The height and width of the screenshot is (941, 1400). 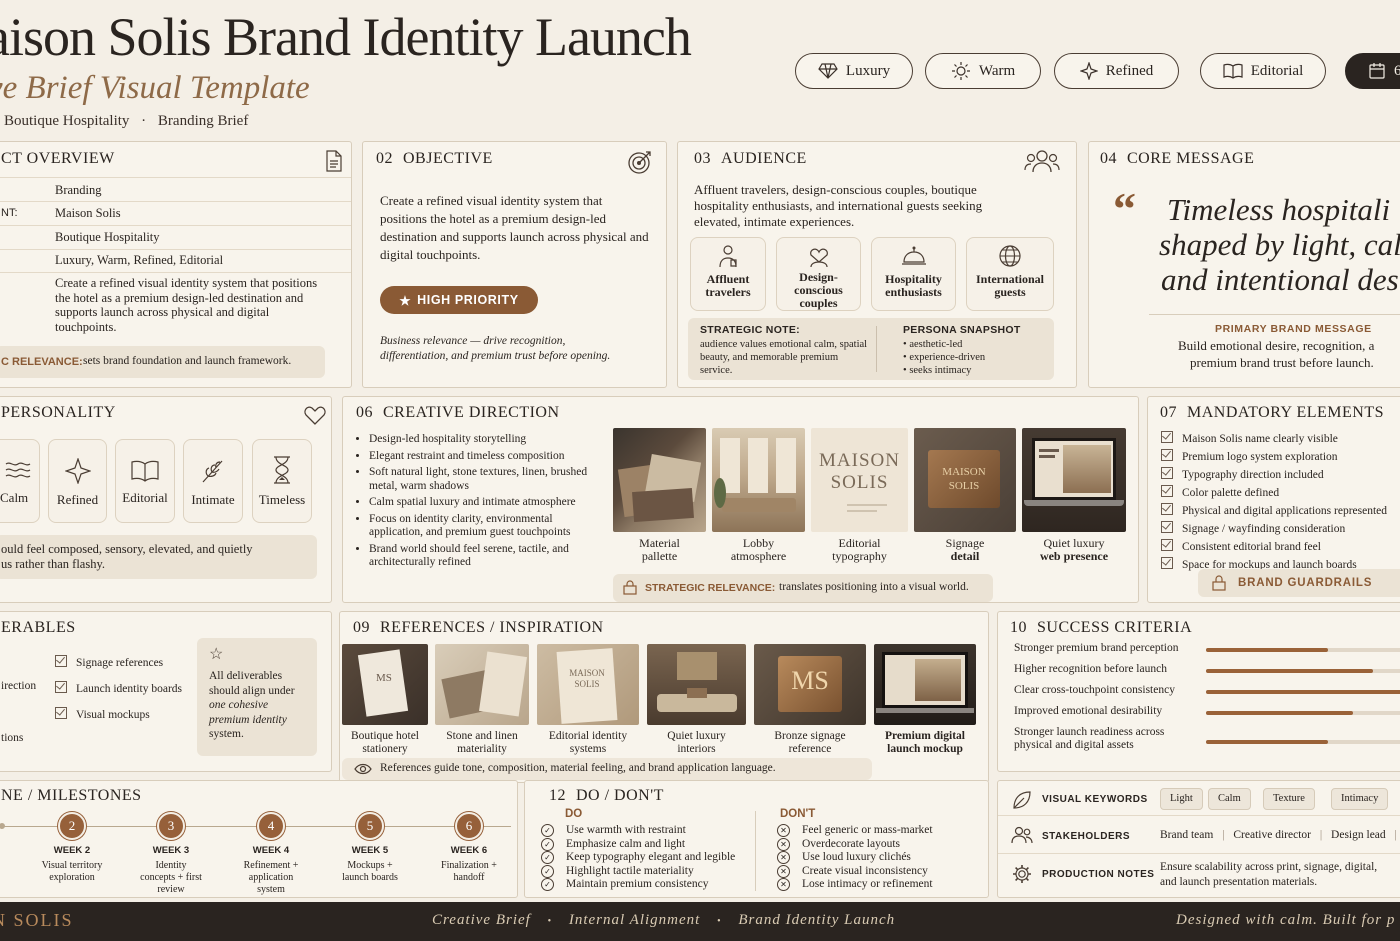 I want to click on milestone-week: WEEK 5, so click(x=370, y=850).